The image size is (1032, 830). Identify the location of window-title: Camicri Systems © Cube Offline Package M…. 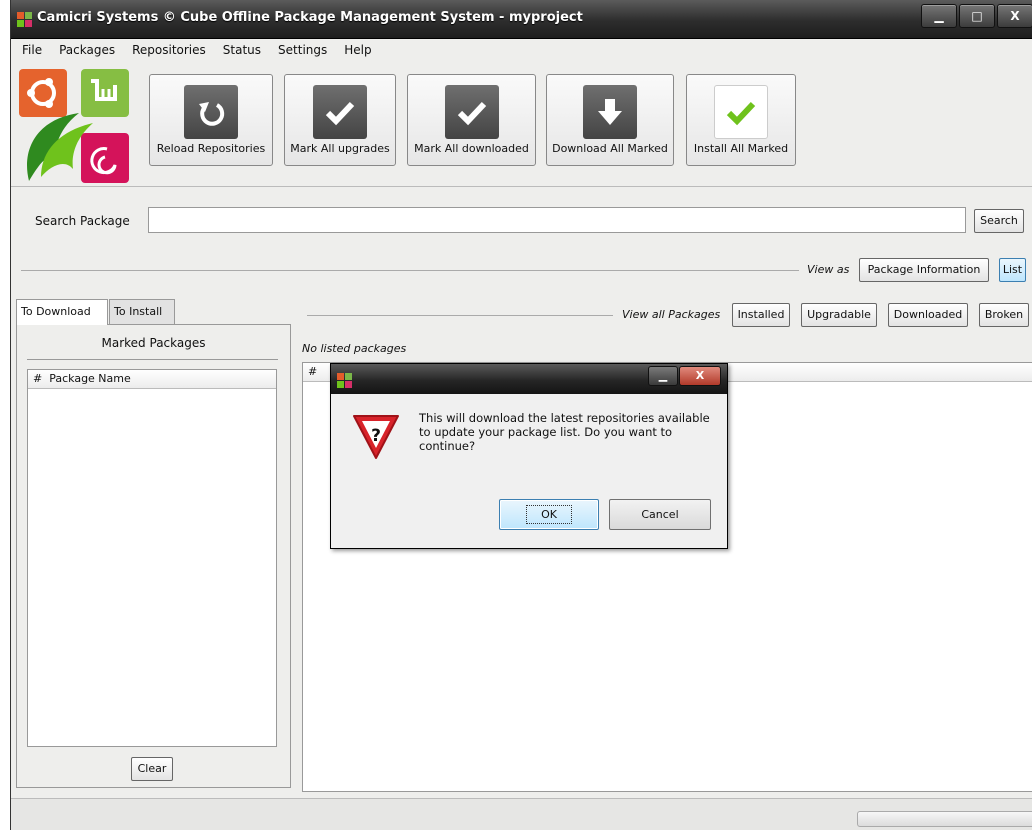
(310, 17).